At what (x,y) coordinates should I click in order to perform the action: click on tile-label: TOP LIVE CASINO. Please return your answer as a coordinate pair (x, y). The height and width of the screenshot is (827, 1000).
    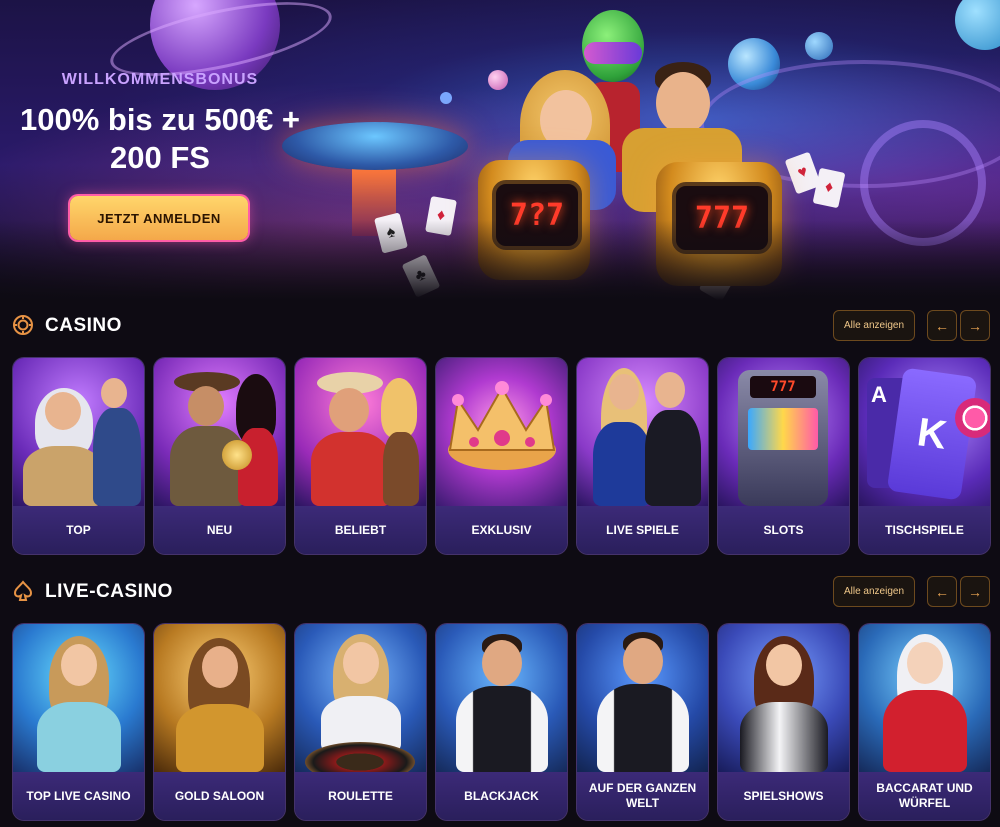
    Looking at the image, I should click on (78, 796).